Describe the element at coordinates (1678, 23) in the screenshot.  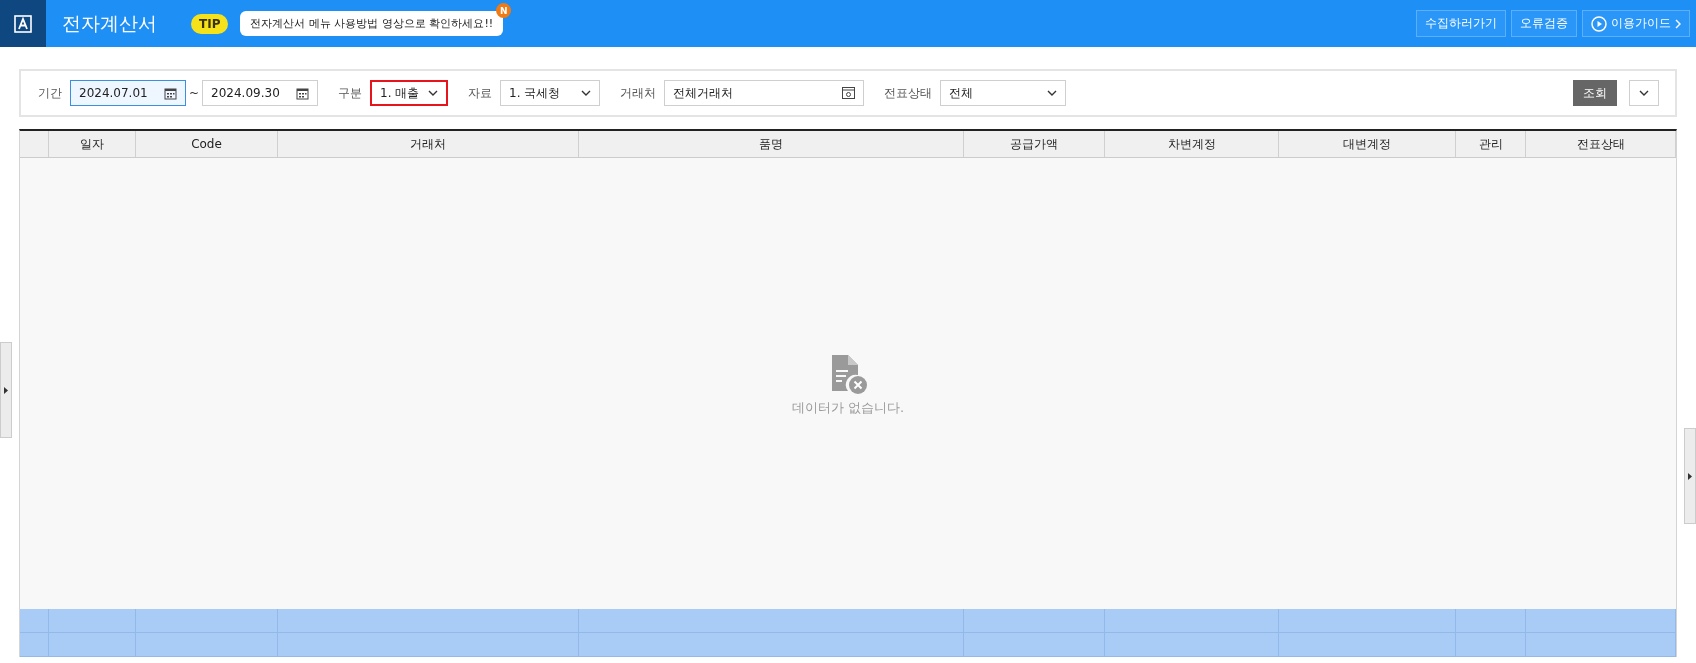
I see `chevron-right-icon` at that location.